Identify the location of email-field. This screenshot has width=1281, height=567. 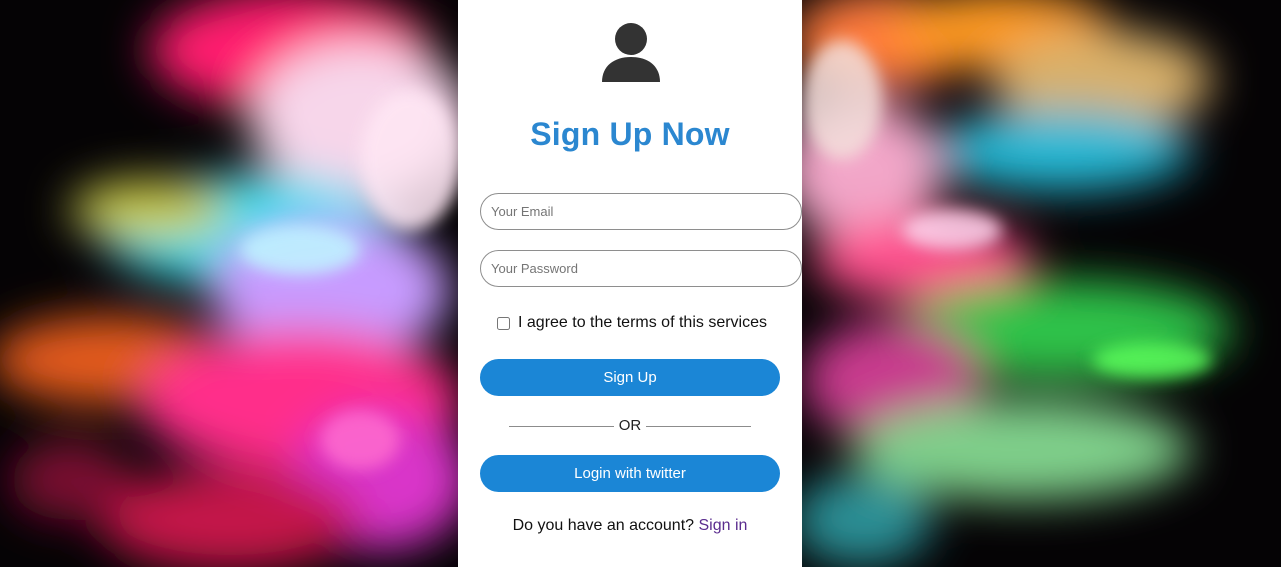
(641, 211).